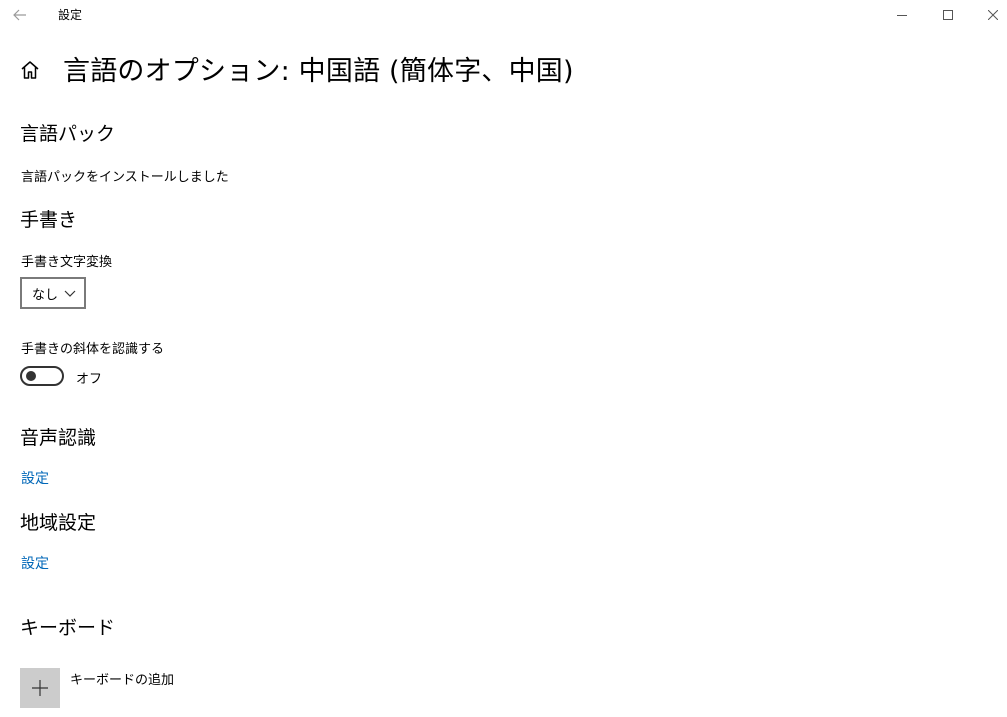 The image size is (1007, 717). I want to click on add-keyboard-button, so click(40, 688).